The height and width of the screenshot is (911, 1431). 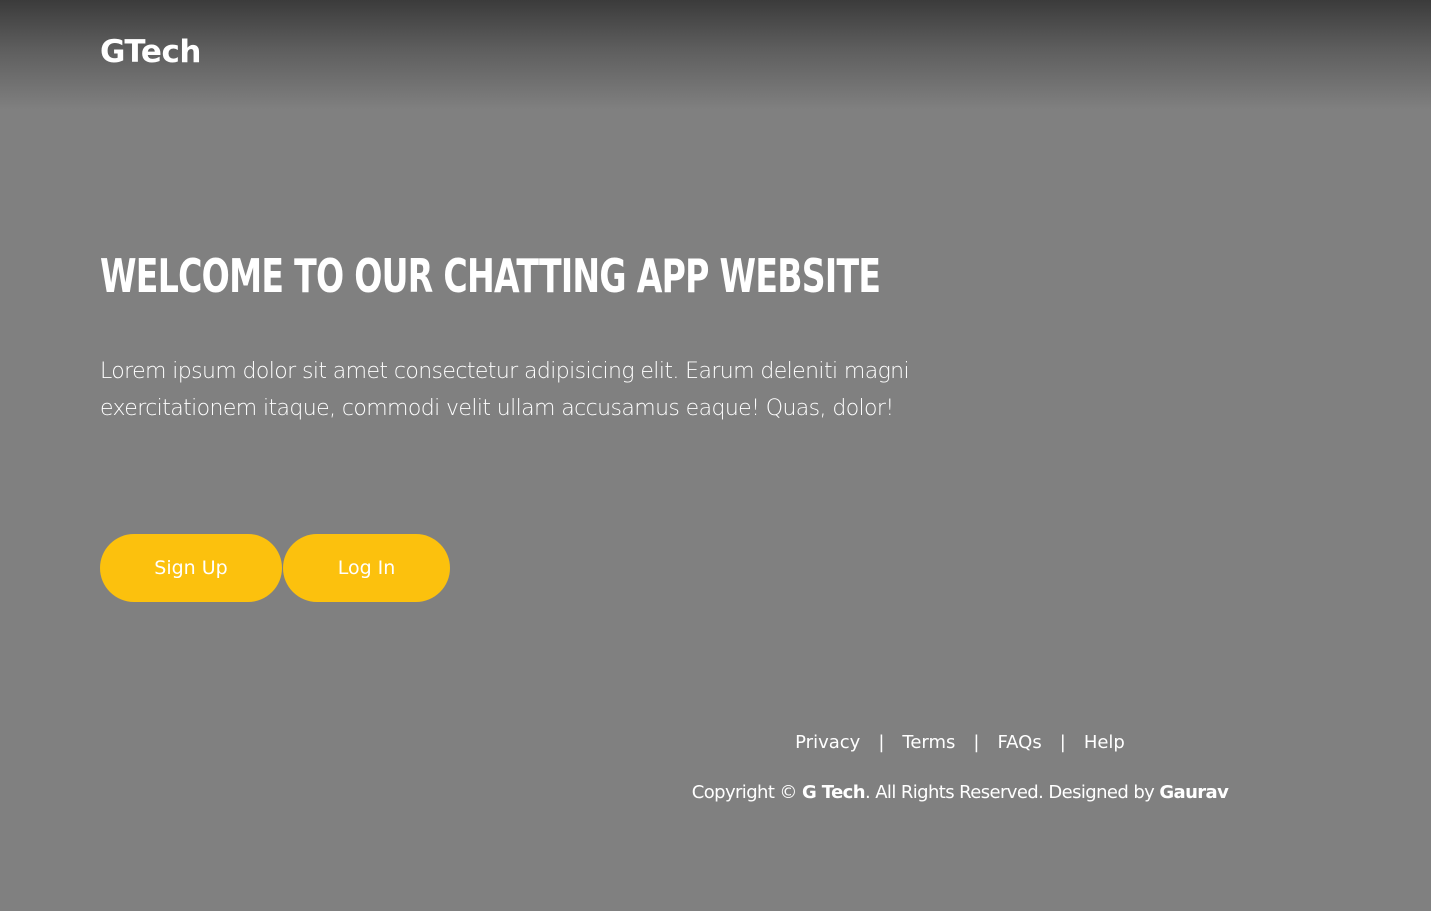 I want to click on sign-up-button: Sign Up, so click(x=191, y=568).